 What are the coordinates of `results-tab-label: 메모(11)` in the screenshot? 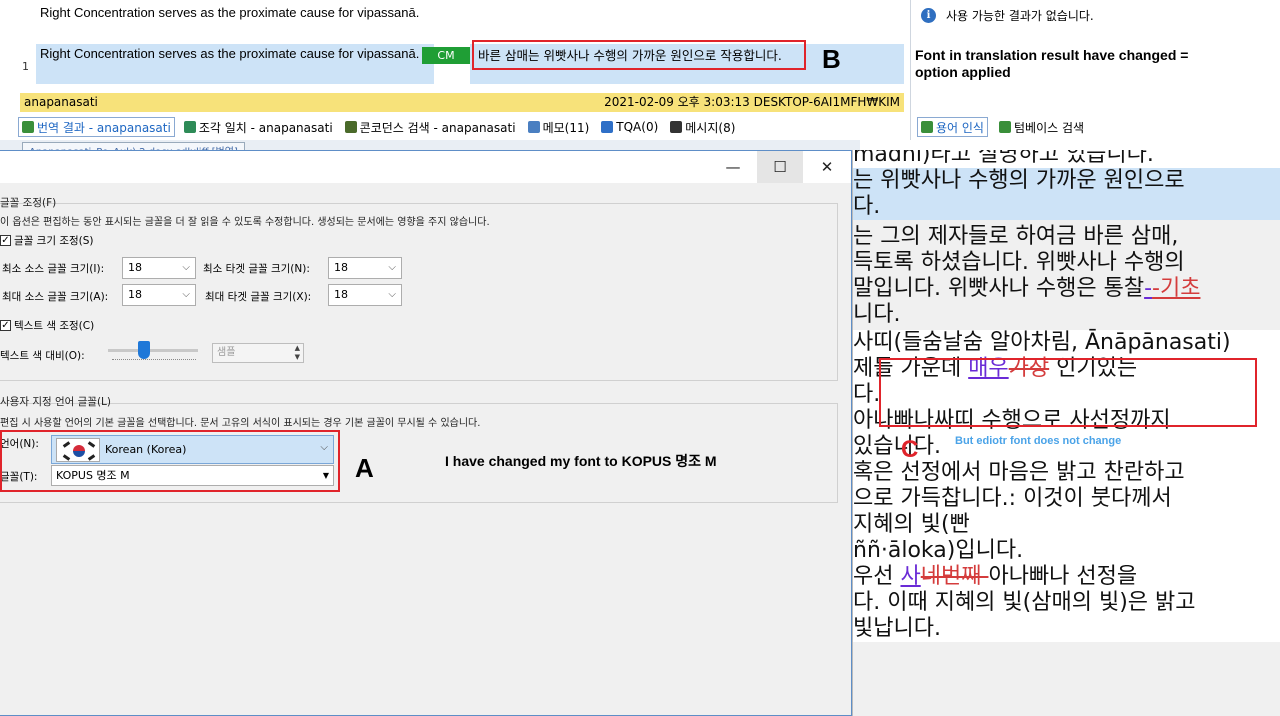 It's located at (566, 127).